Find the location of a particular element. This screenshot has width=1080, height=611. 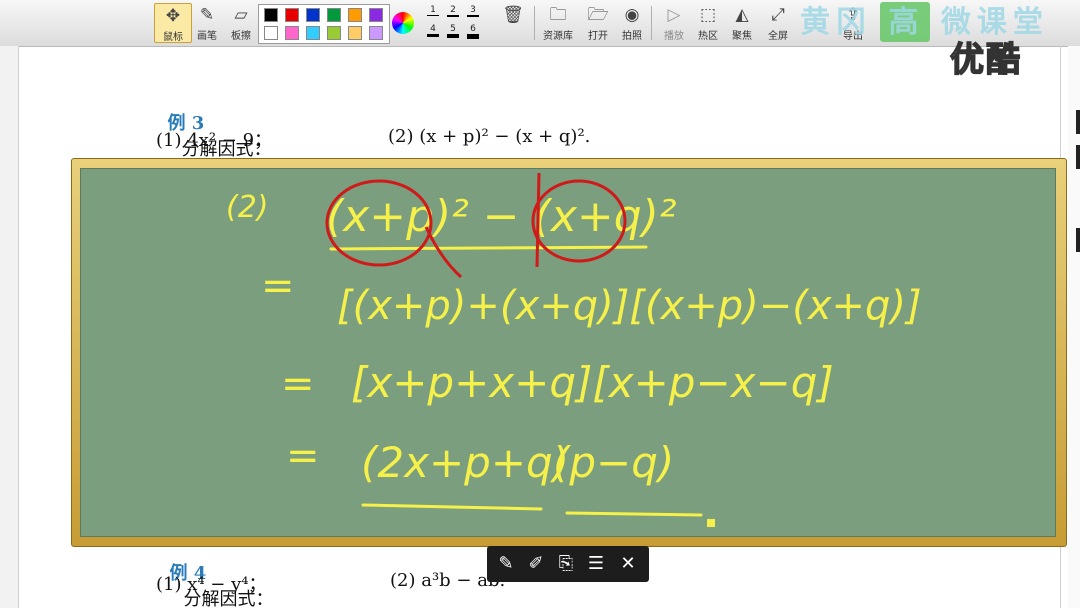

close-button: ✕ is located at coordinates (628, 564).